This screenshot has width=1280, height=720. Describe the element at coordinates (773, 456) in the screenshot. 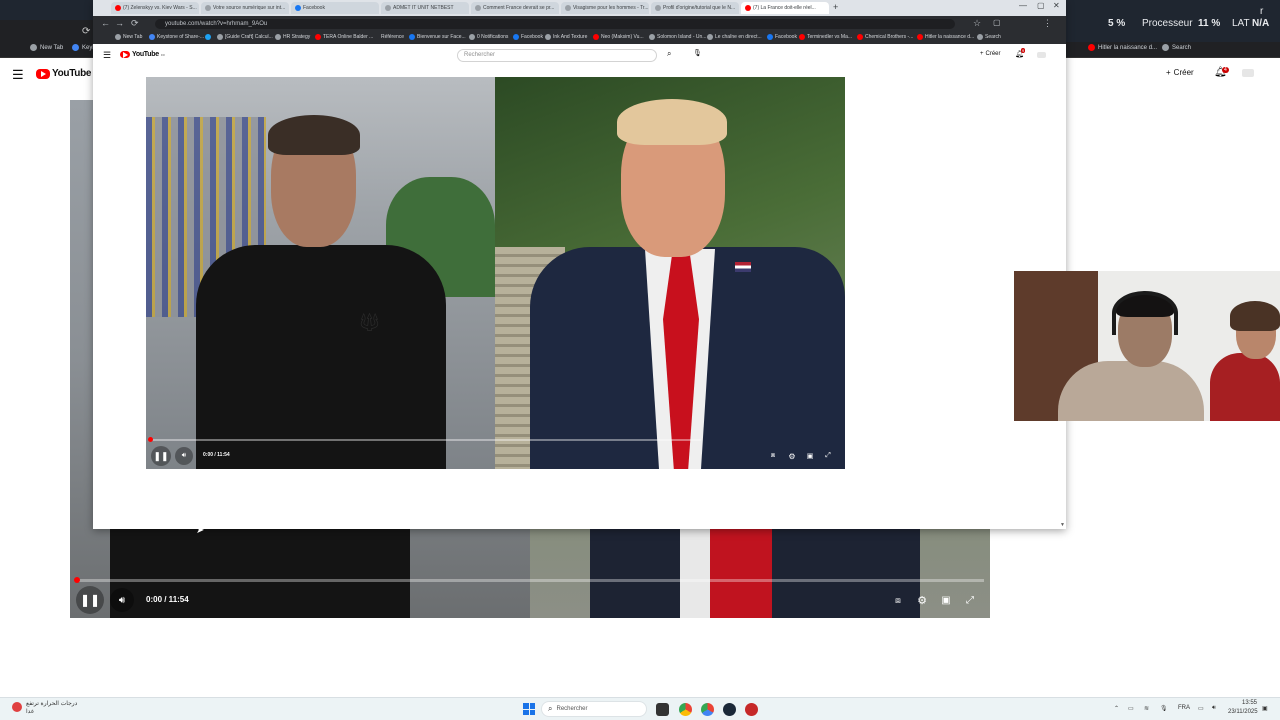

I see `subtitles-icon: ⧈` at that location.